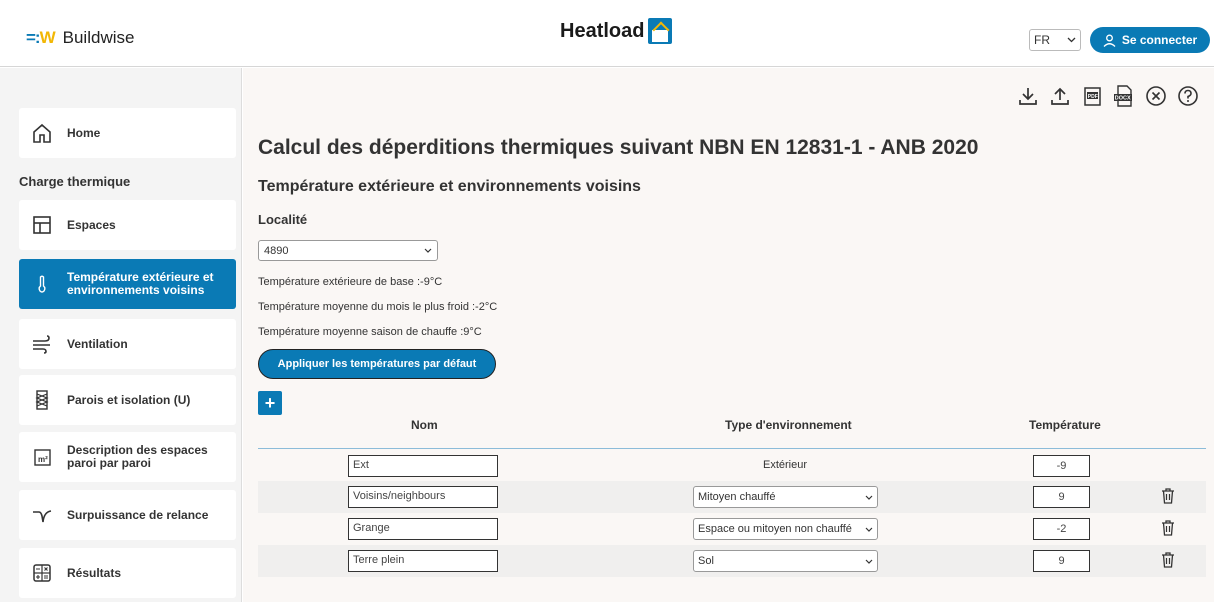 The height and width of the screenshot is (602, 1214). I want to click on sidebar-item-parois: Parois et isolation (U), so click(127, 400).